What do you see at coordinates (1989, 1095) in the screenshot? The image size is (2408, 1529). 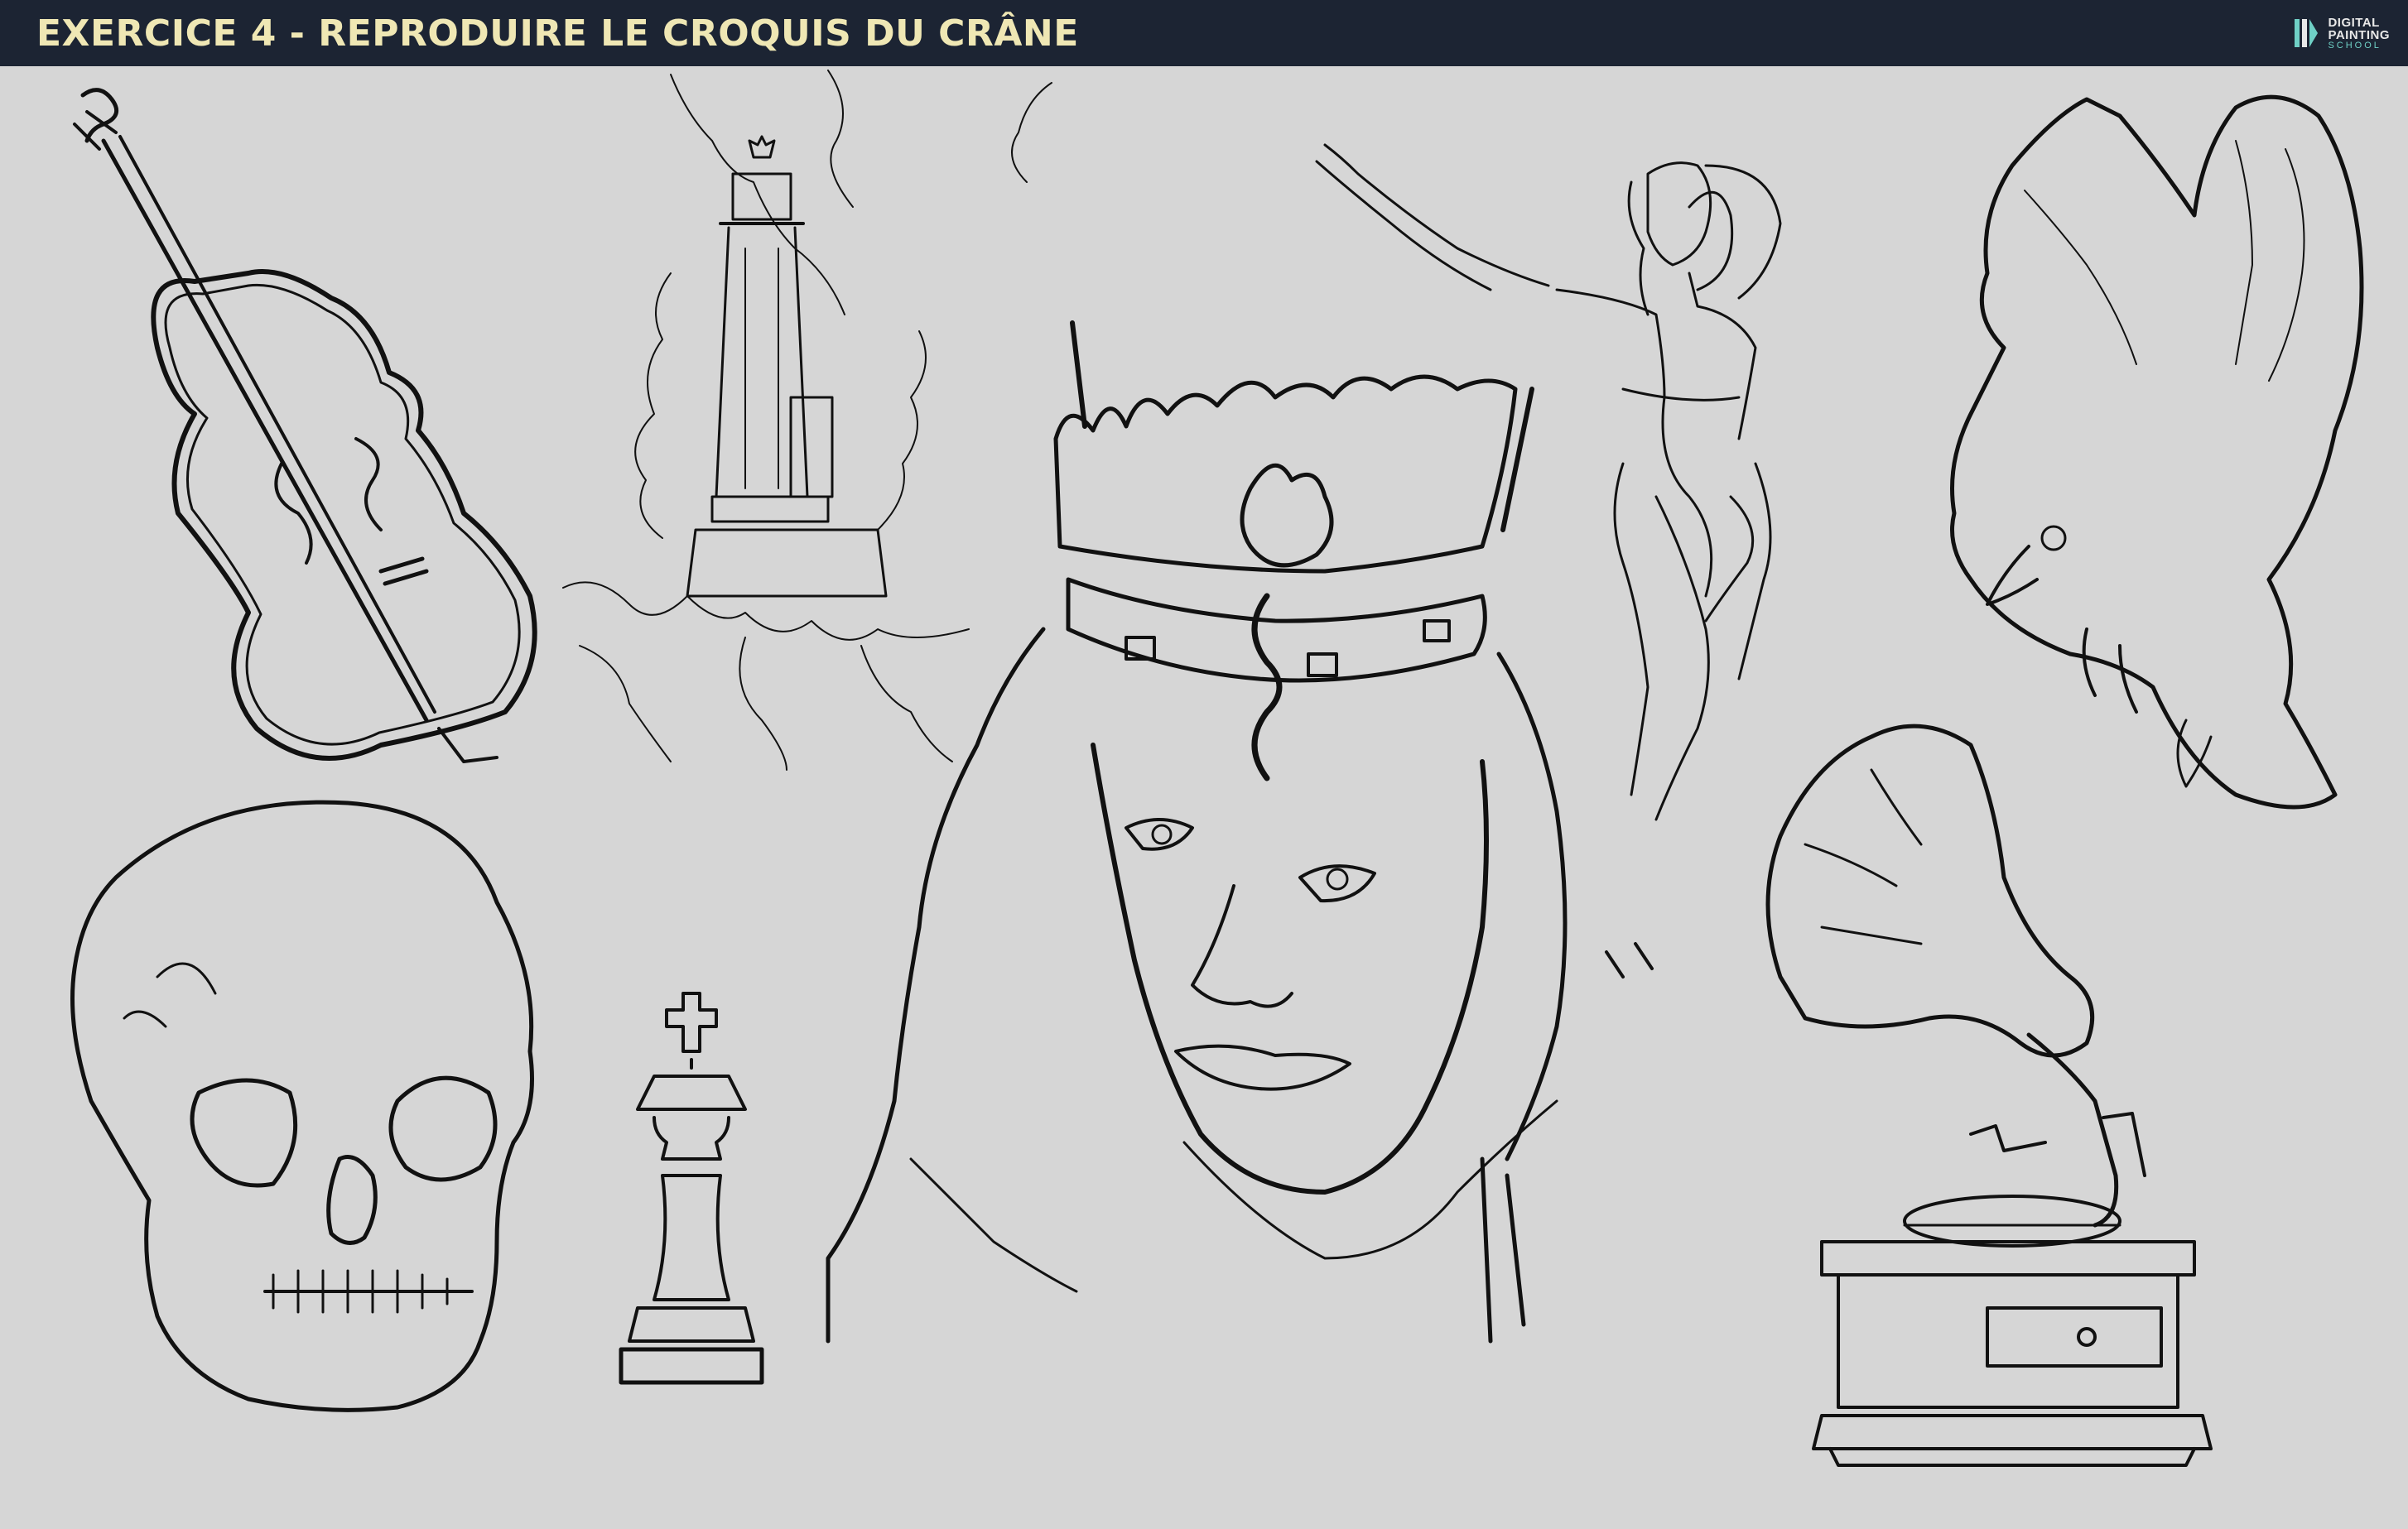 I see `gramophone-sketch` at bounding box center [1989, 1095].